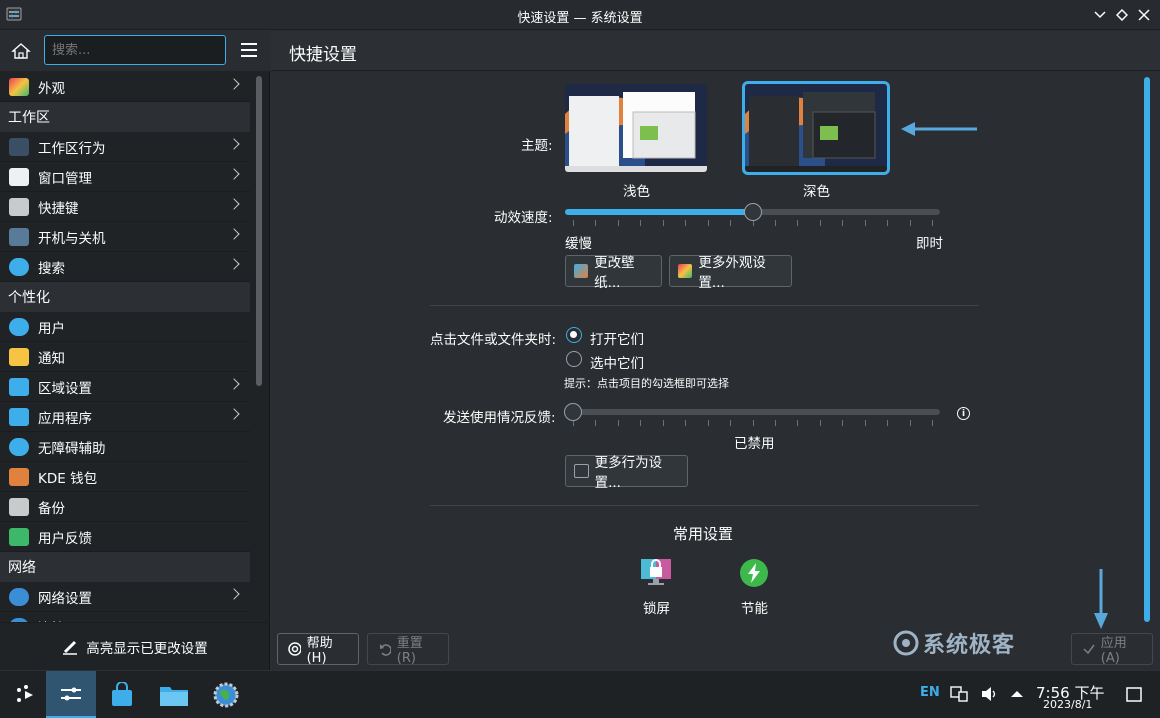 The height and width of the screenshot is (718, 1160). Describe the element at coordinates (19, 507) in the screenshot. I see `backup-icon` at that location.